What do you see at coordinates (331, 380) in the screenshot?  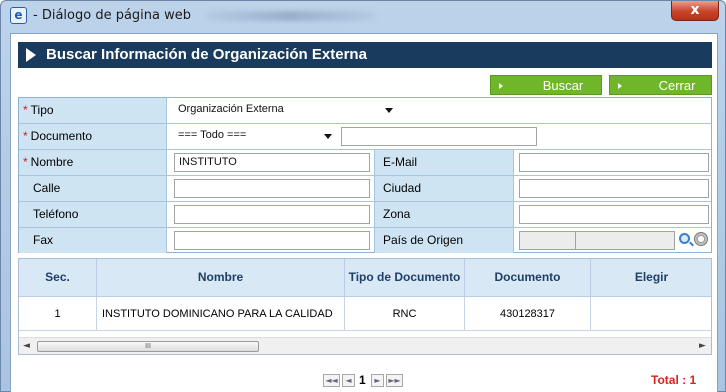 I see `first-page-button: ◄◄` at bounding box center [331, 380].